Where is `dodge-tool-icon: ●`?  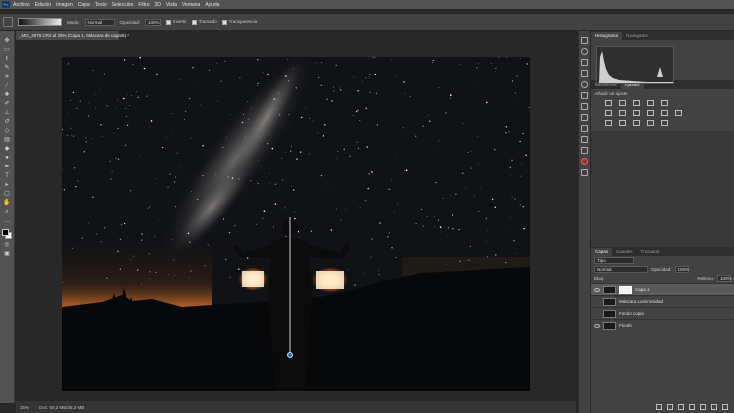 dodge-tool-icon: ● is located at coordinates (7, 158).